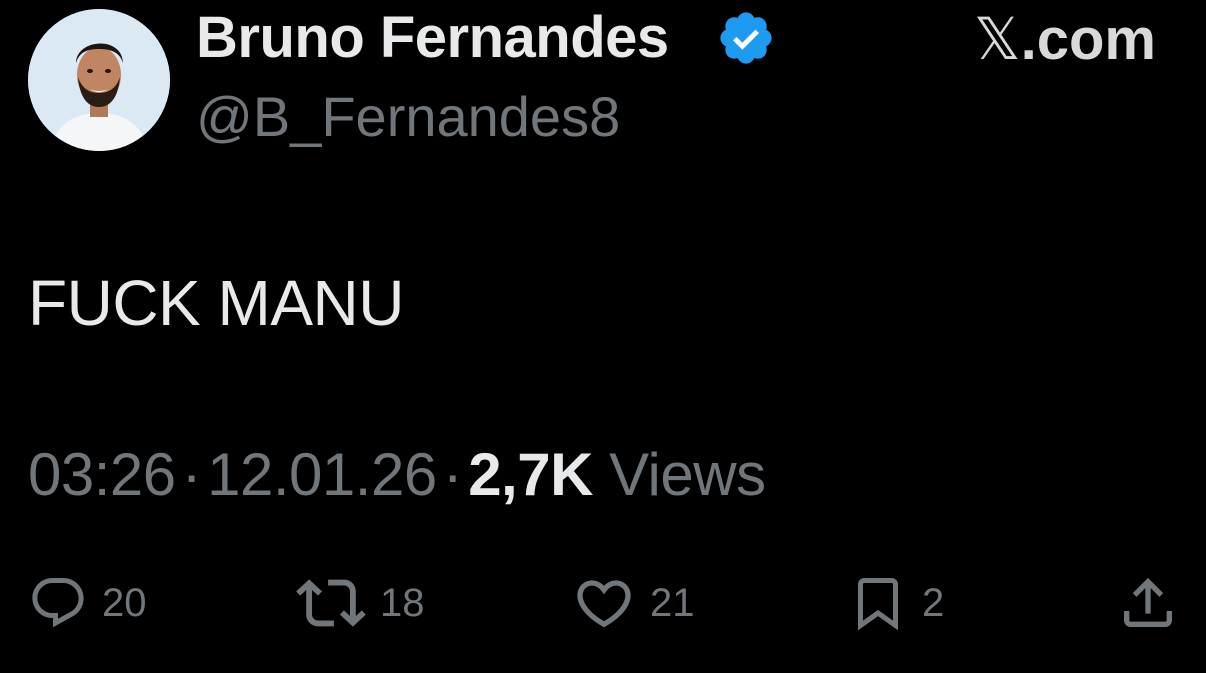  I want to click on bookmark-count: 2, so click(933, 602).